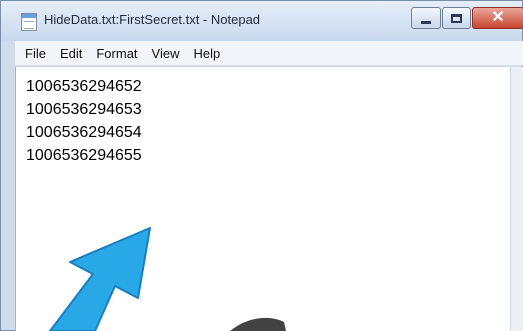 This screenshot has height=331, width=523. What do you see at coordinates (84, 132) in the screenshot?
I see `text-line: 1006536294654` at bounding box center [84, 132].